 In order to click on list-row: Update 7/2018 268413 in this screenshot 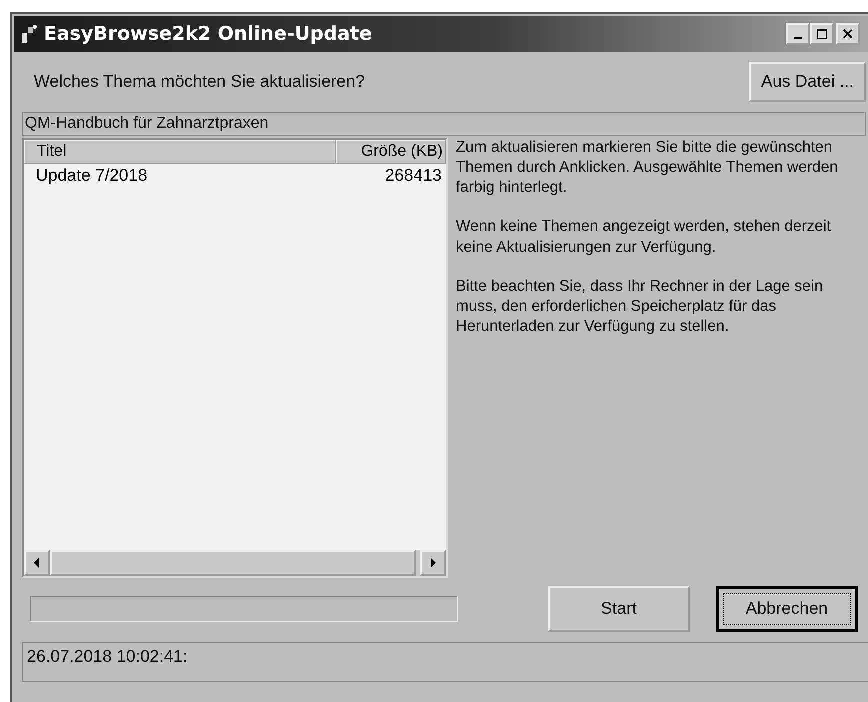, I will do `click(235, 176)`.